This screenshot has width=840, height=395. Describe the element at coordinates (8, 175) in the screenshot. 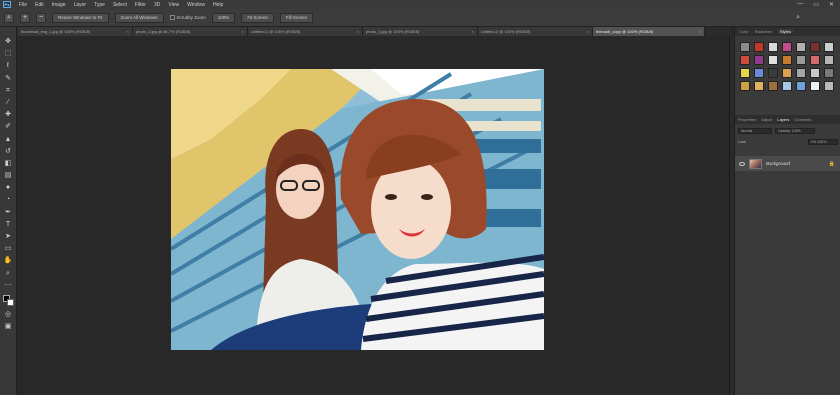

I see `gradient-icon: ▤` at that location.